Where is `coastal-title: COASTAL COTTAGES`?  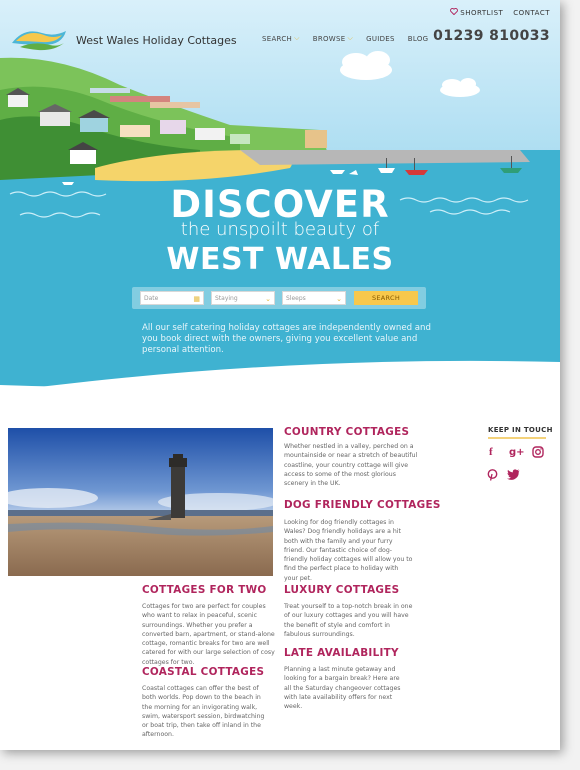 coastal-title: COASTAL COTTAGES is located at coordinates (203, 672).